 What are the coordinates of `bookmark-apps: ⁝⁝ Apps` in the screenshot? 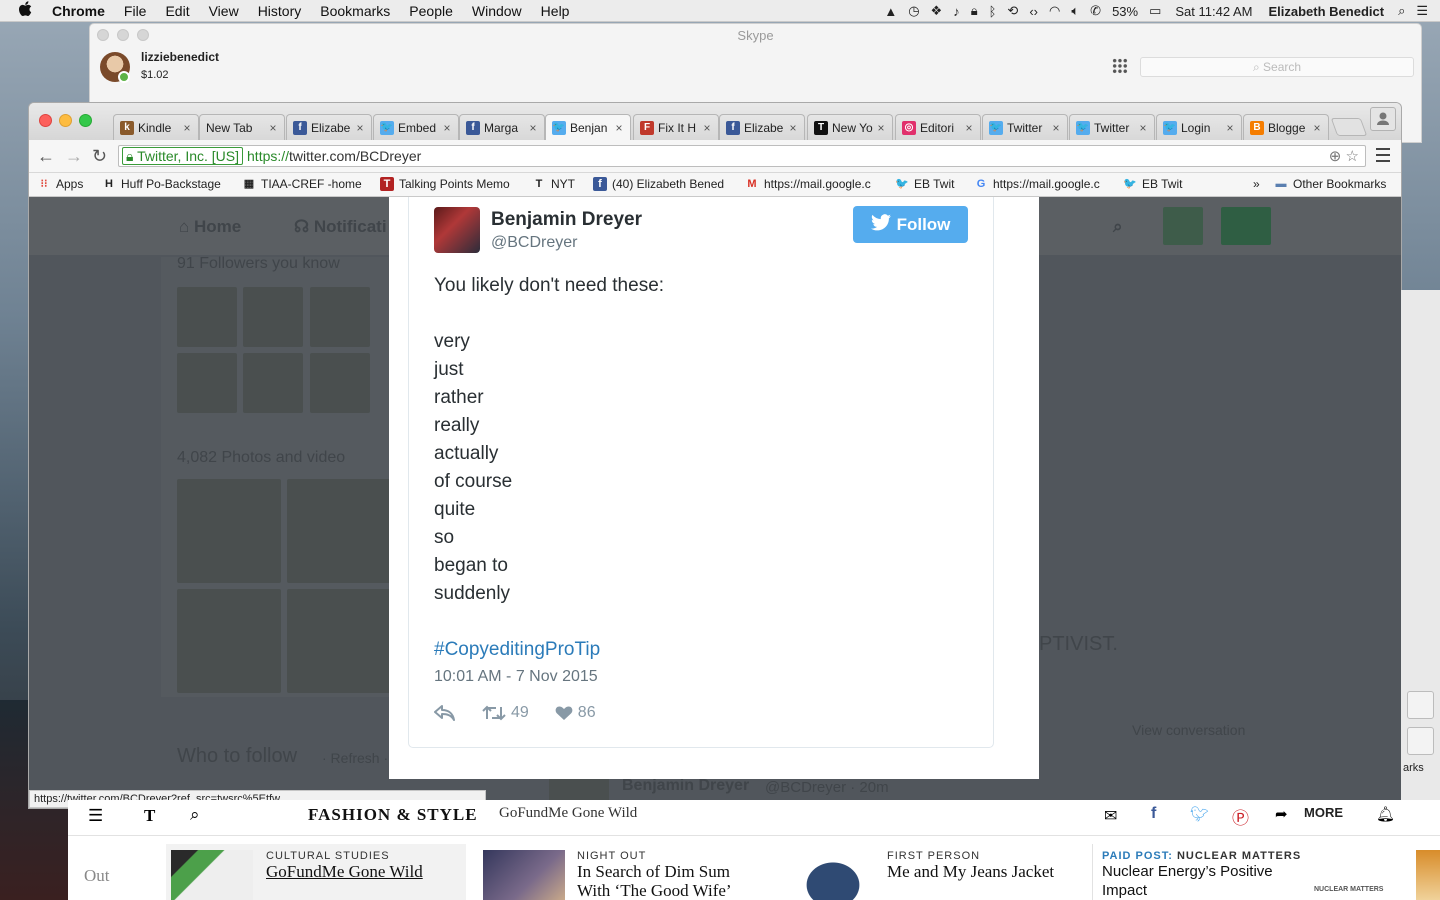 It's located at (60, 184).